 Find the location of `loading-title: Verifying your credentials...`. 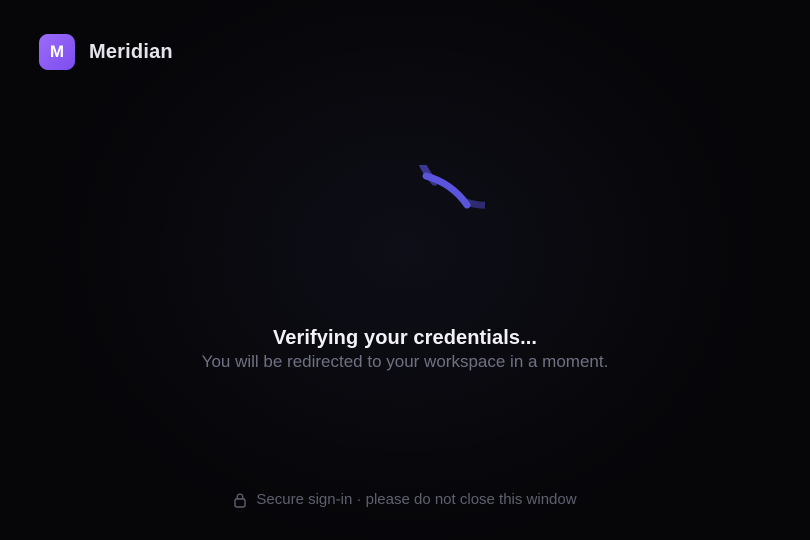

loading-title: Verifying your credentials... is located at coordinates (405, 338).